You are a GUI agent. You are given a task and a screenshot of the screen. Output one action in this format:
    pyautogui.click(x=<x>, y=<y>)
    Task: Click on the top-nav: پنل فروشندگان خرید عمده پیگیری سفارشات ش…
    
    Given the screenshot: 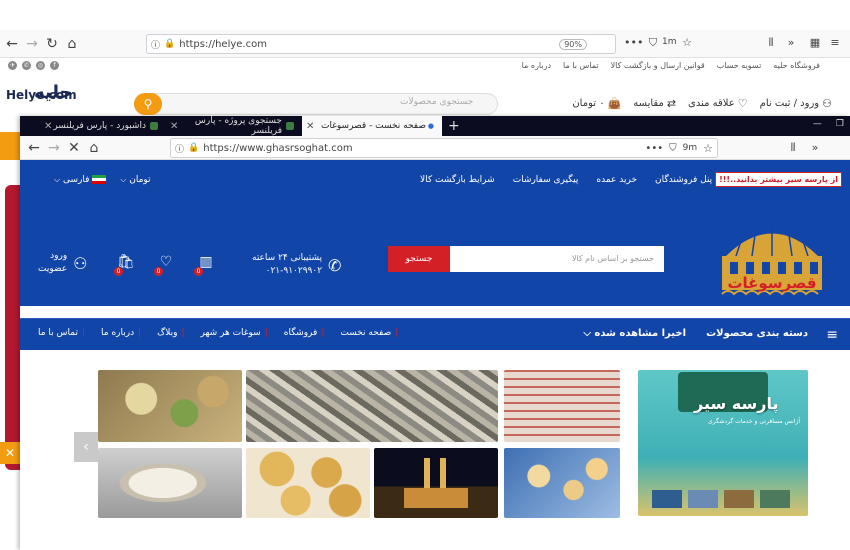 What is the action you would take?
    pyautogui.click(x=566, y=180)
    